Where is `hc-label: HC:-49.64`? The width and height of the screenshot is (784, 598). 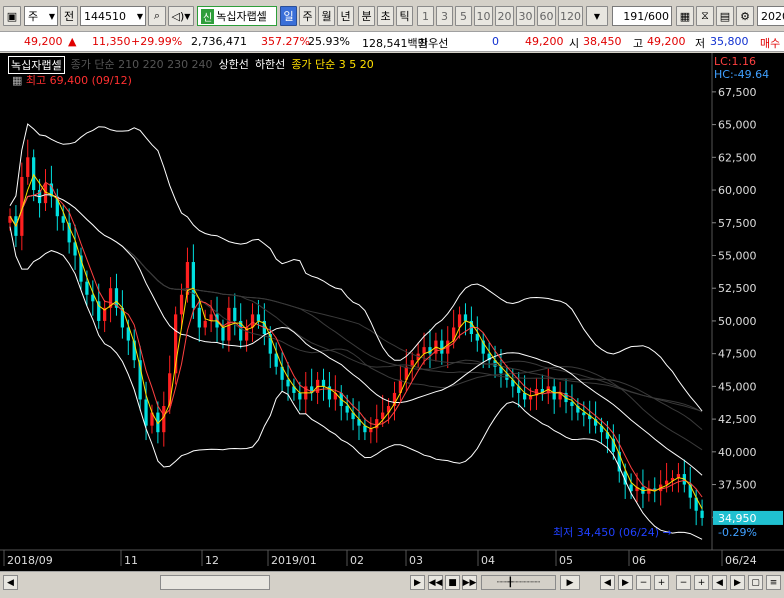
hc-label: HC:-49.64 is located at coordinates (741, 74).